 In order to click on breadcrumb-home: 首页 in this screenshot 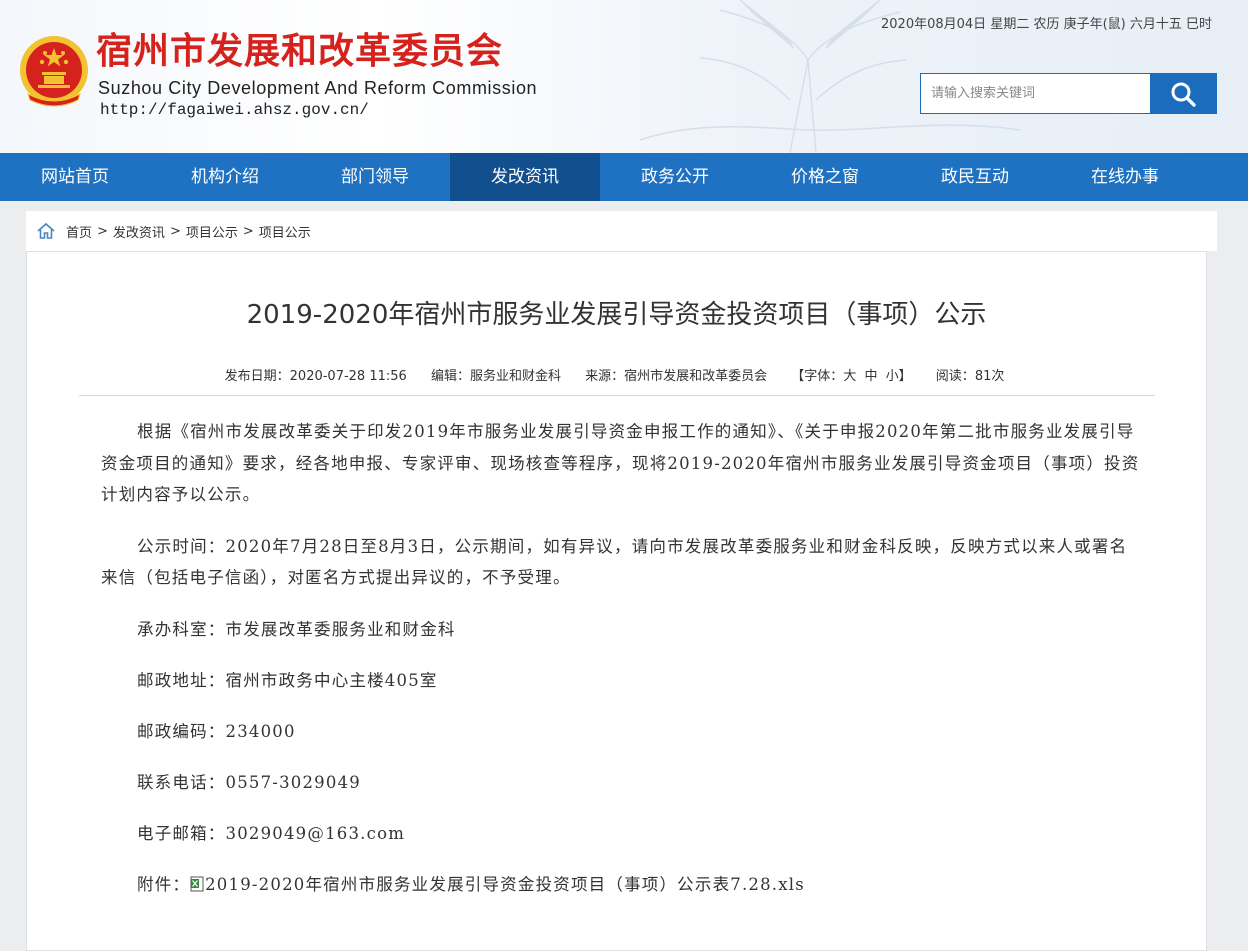, I will do `click(79, 231)`.